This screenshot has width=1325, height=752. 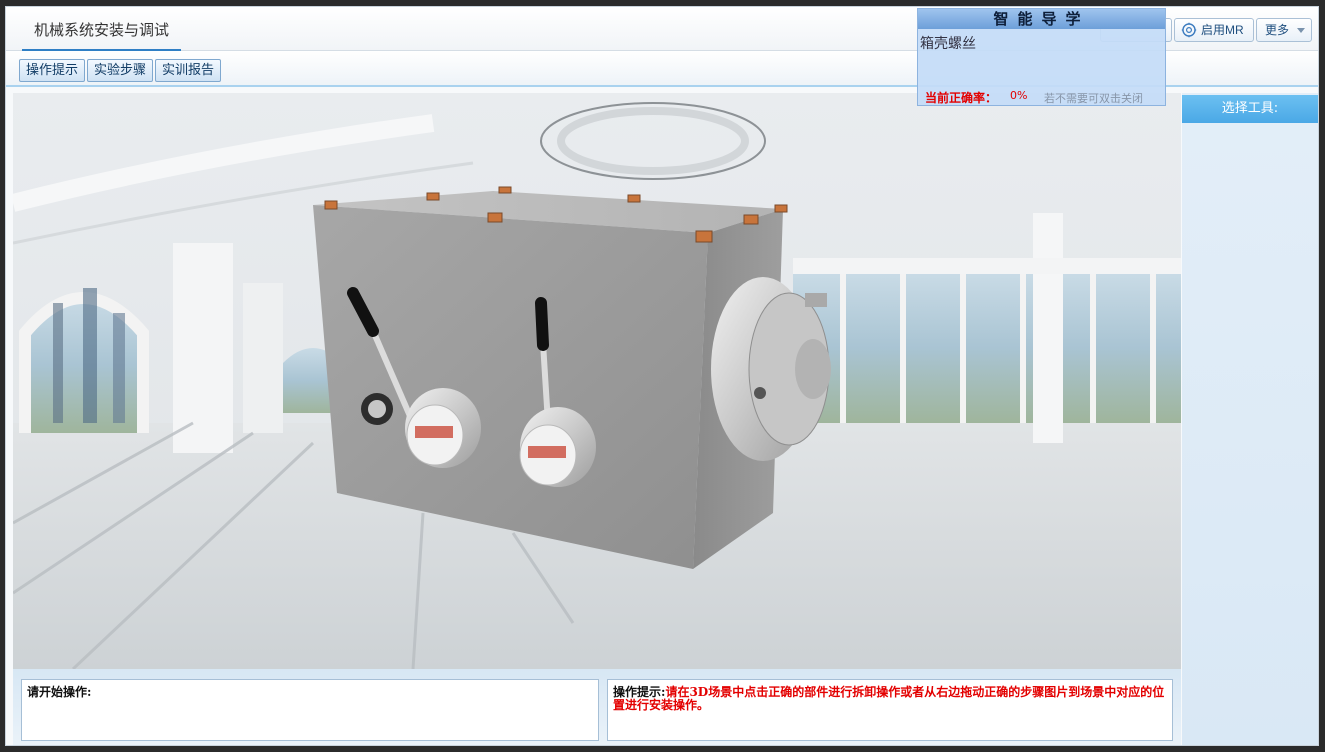 What do you see at coordinates (639, 692) in the screenshot?
I see `hint-label: 操作提示:` at bounding box center [639, 692].